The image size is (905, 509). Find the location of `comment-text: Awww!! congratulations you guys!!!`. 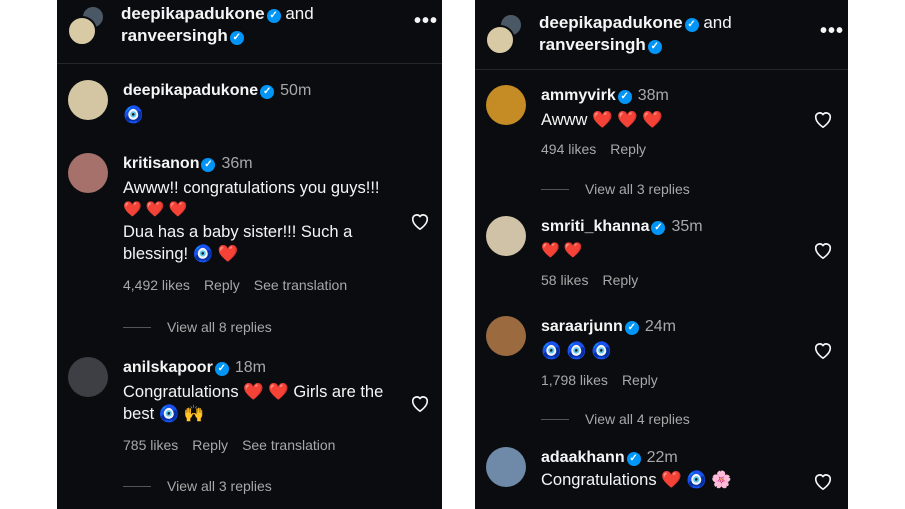

comment-text: Awww!! congratulations you guys!!! is located at coordinates (251, 188).